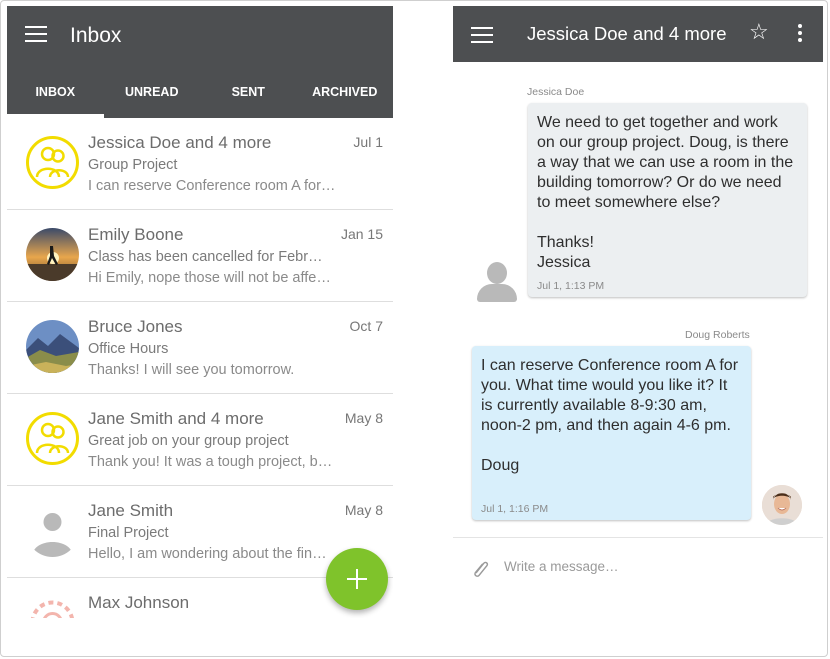 The image size is (830, 659). What do you see at coordinates (52, 254) in the screenshot?
I see `sunset-photo` at bounding box center [52, 254].